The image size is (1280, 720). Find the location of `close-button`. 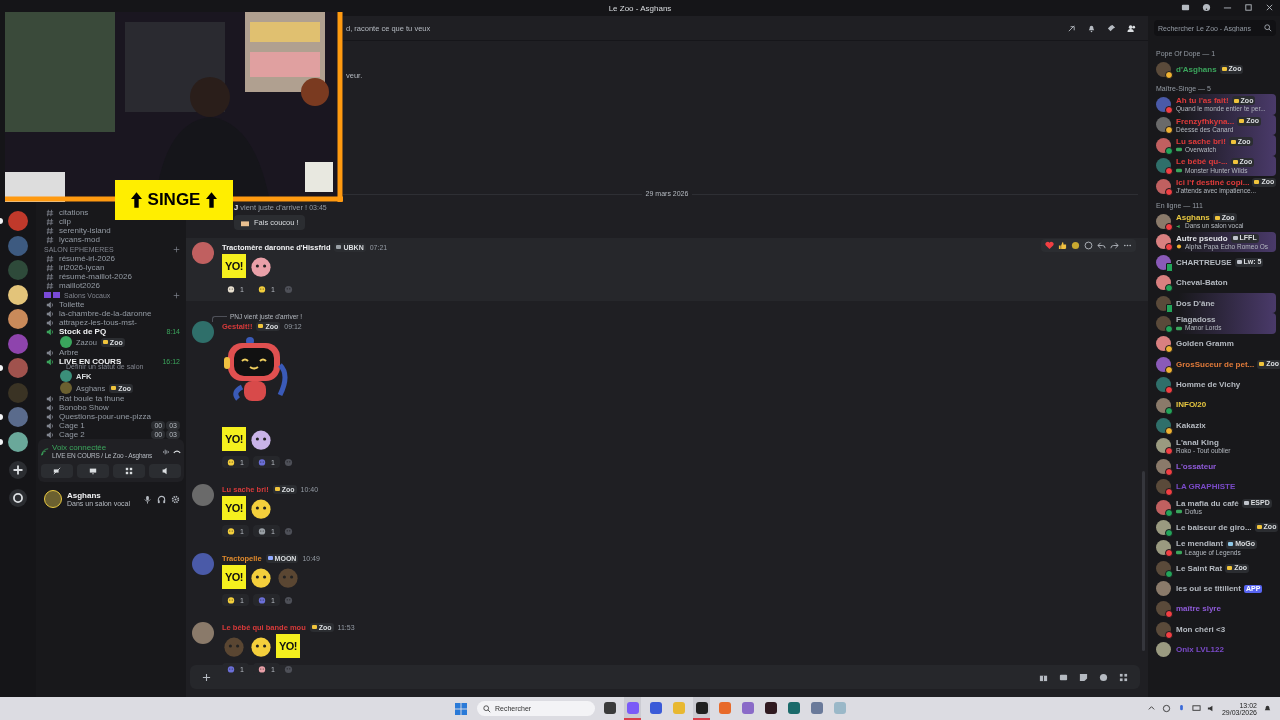

close-button is located at coordinates (1269, 7).